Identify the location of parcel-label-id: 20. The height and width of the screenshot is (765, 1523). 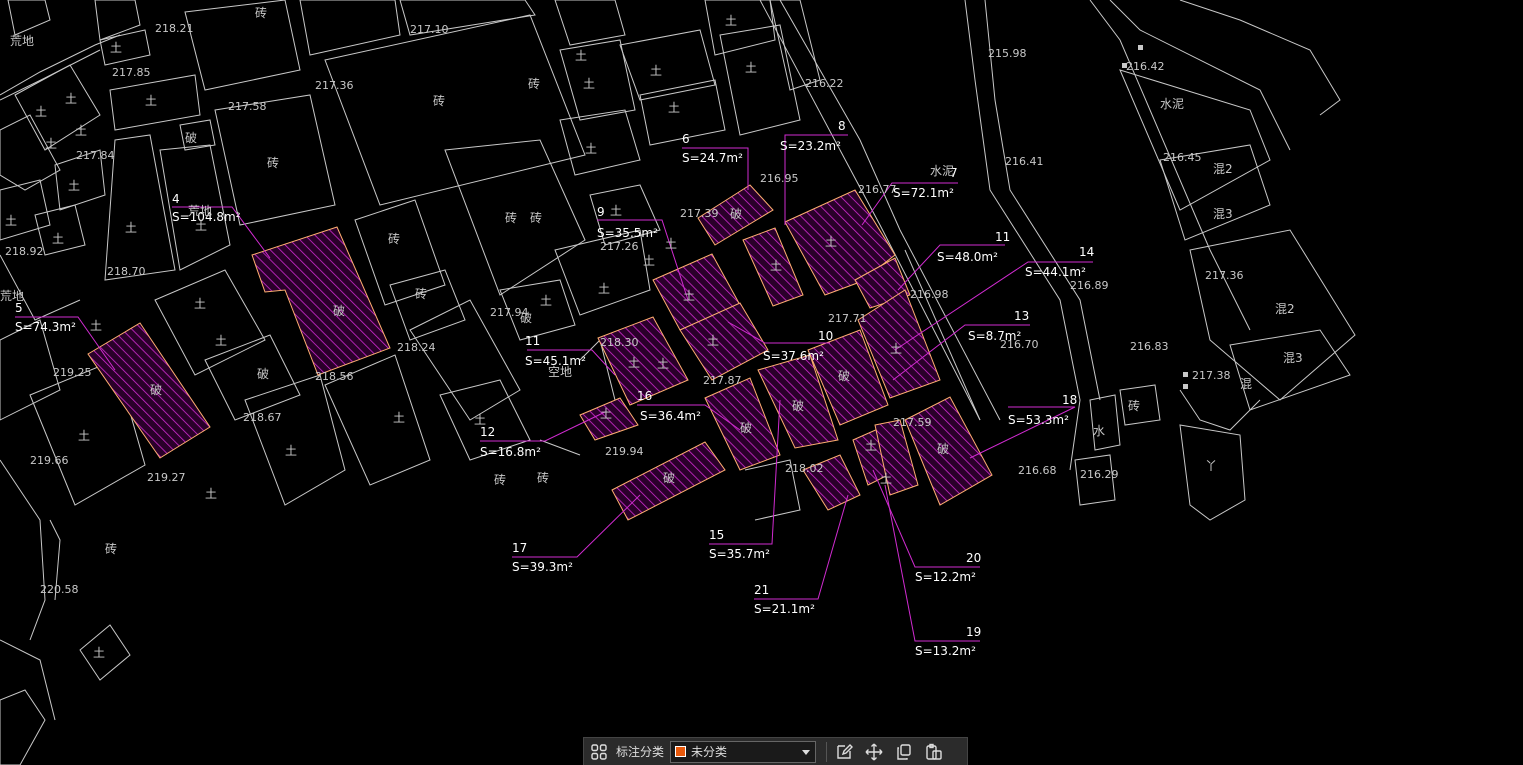
(973, 558).